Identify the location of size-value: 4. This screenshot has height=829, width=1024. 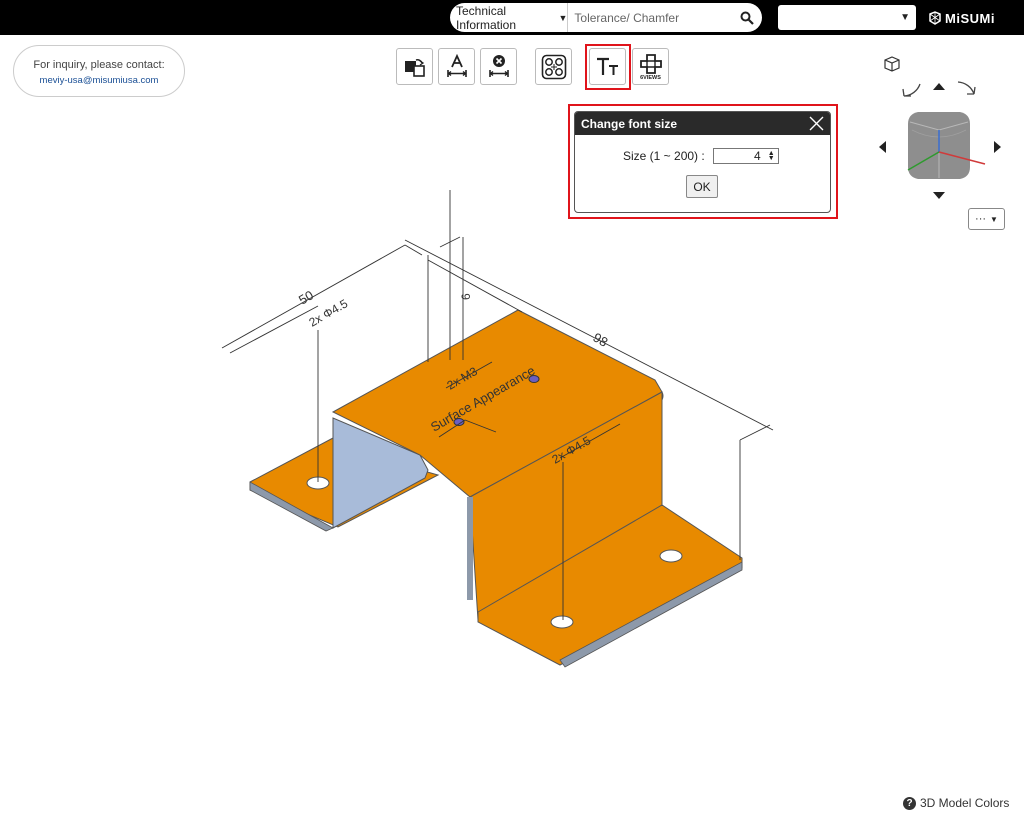
(757, 156).